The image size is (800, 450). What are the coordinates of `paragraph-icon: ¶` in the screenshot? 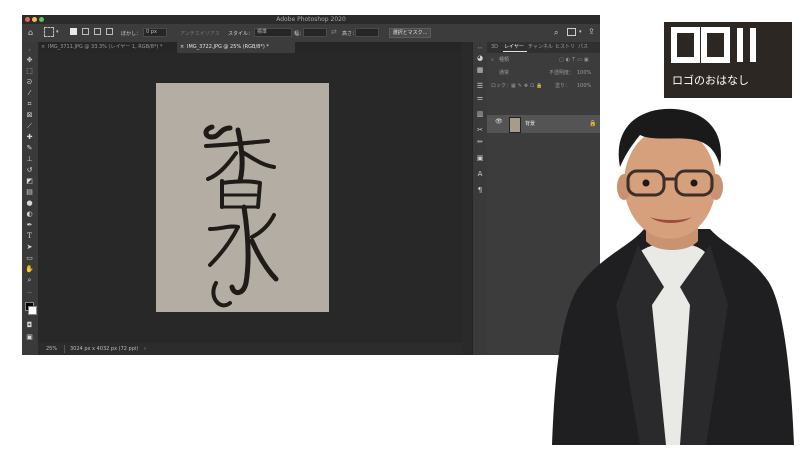 It's located at (480, 190).